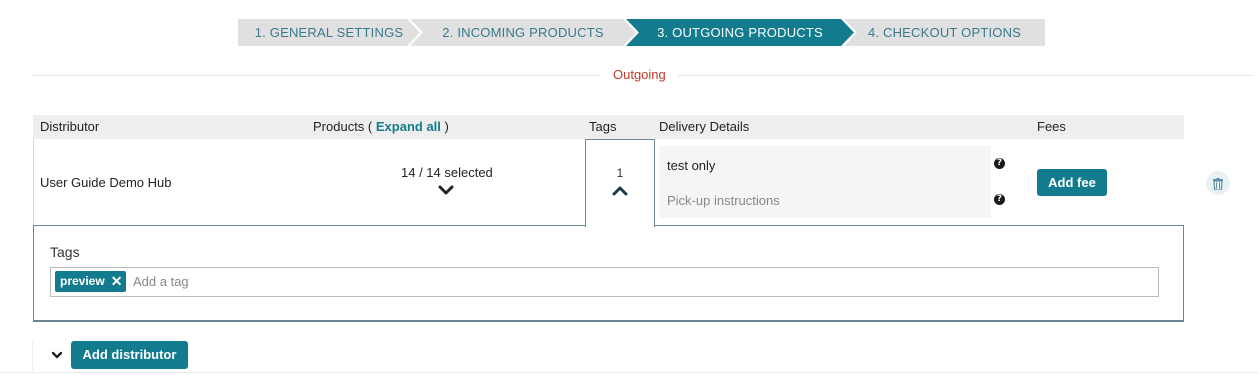 The height and width of the screenshot is (375, 1258). Describe the element at coordinates (603, 126) in the screenshot. I see `header-tags: Tags` at that location.